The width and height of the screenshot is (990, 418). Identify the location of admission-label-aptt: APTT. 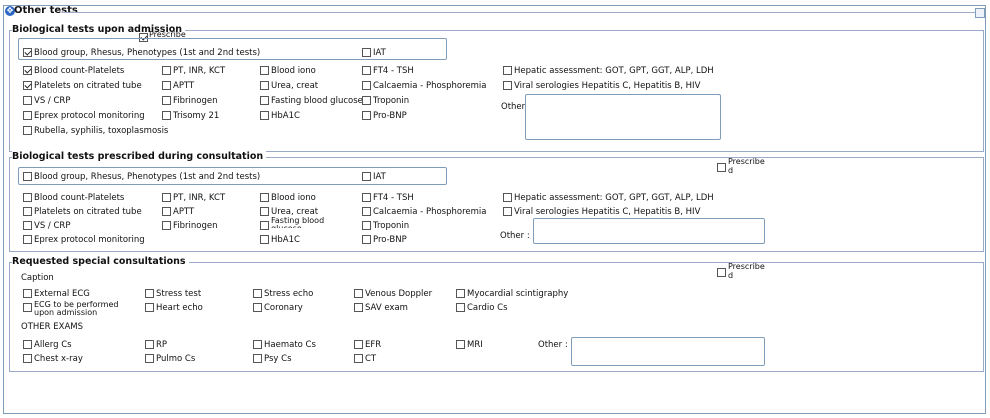
(184, 86).